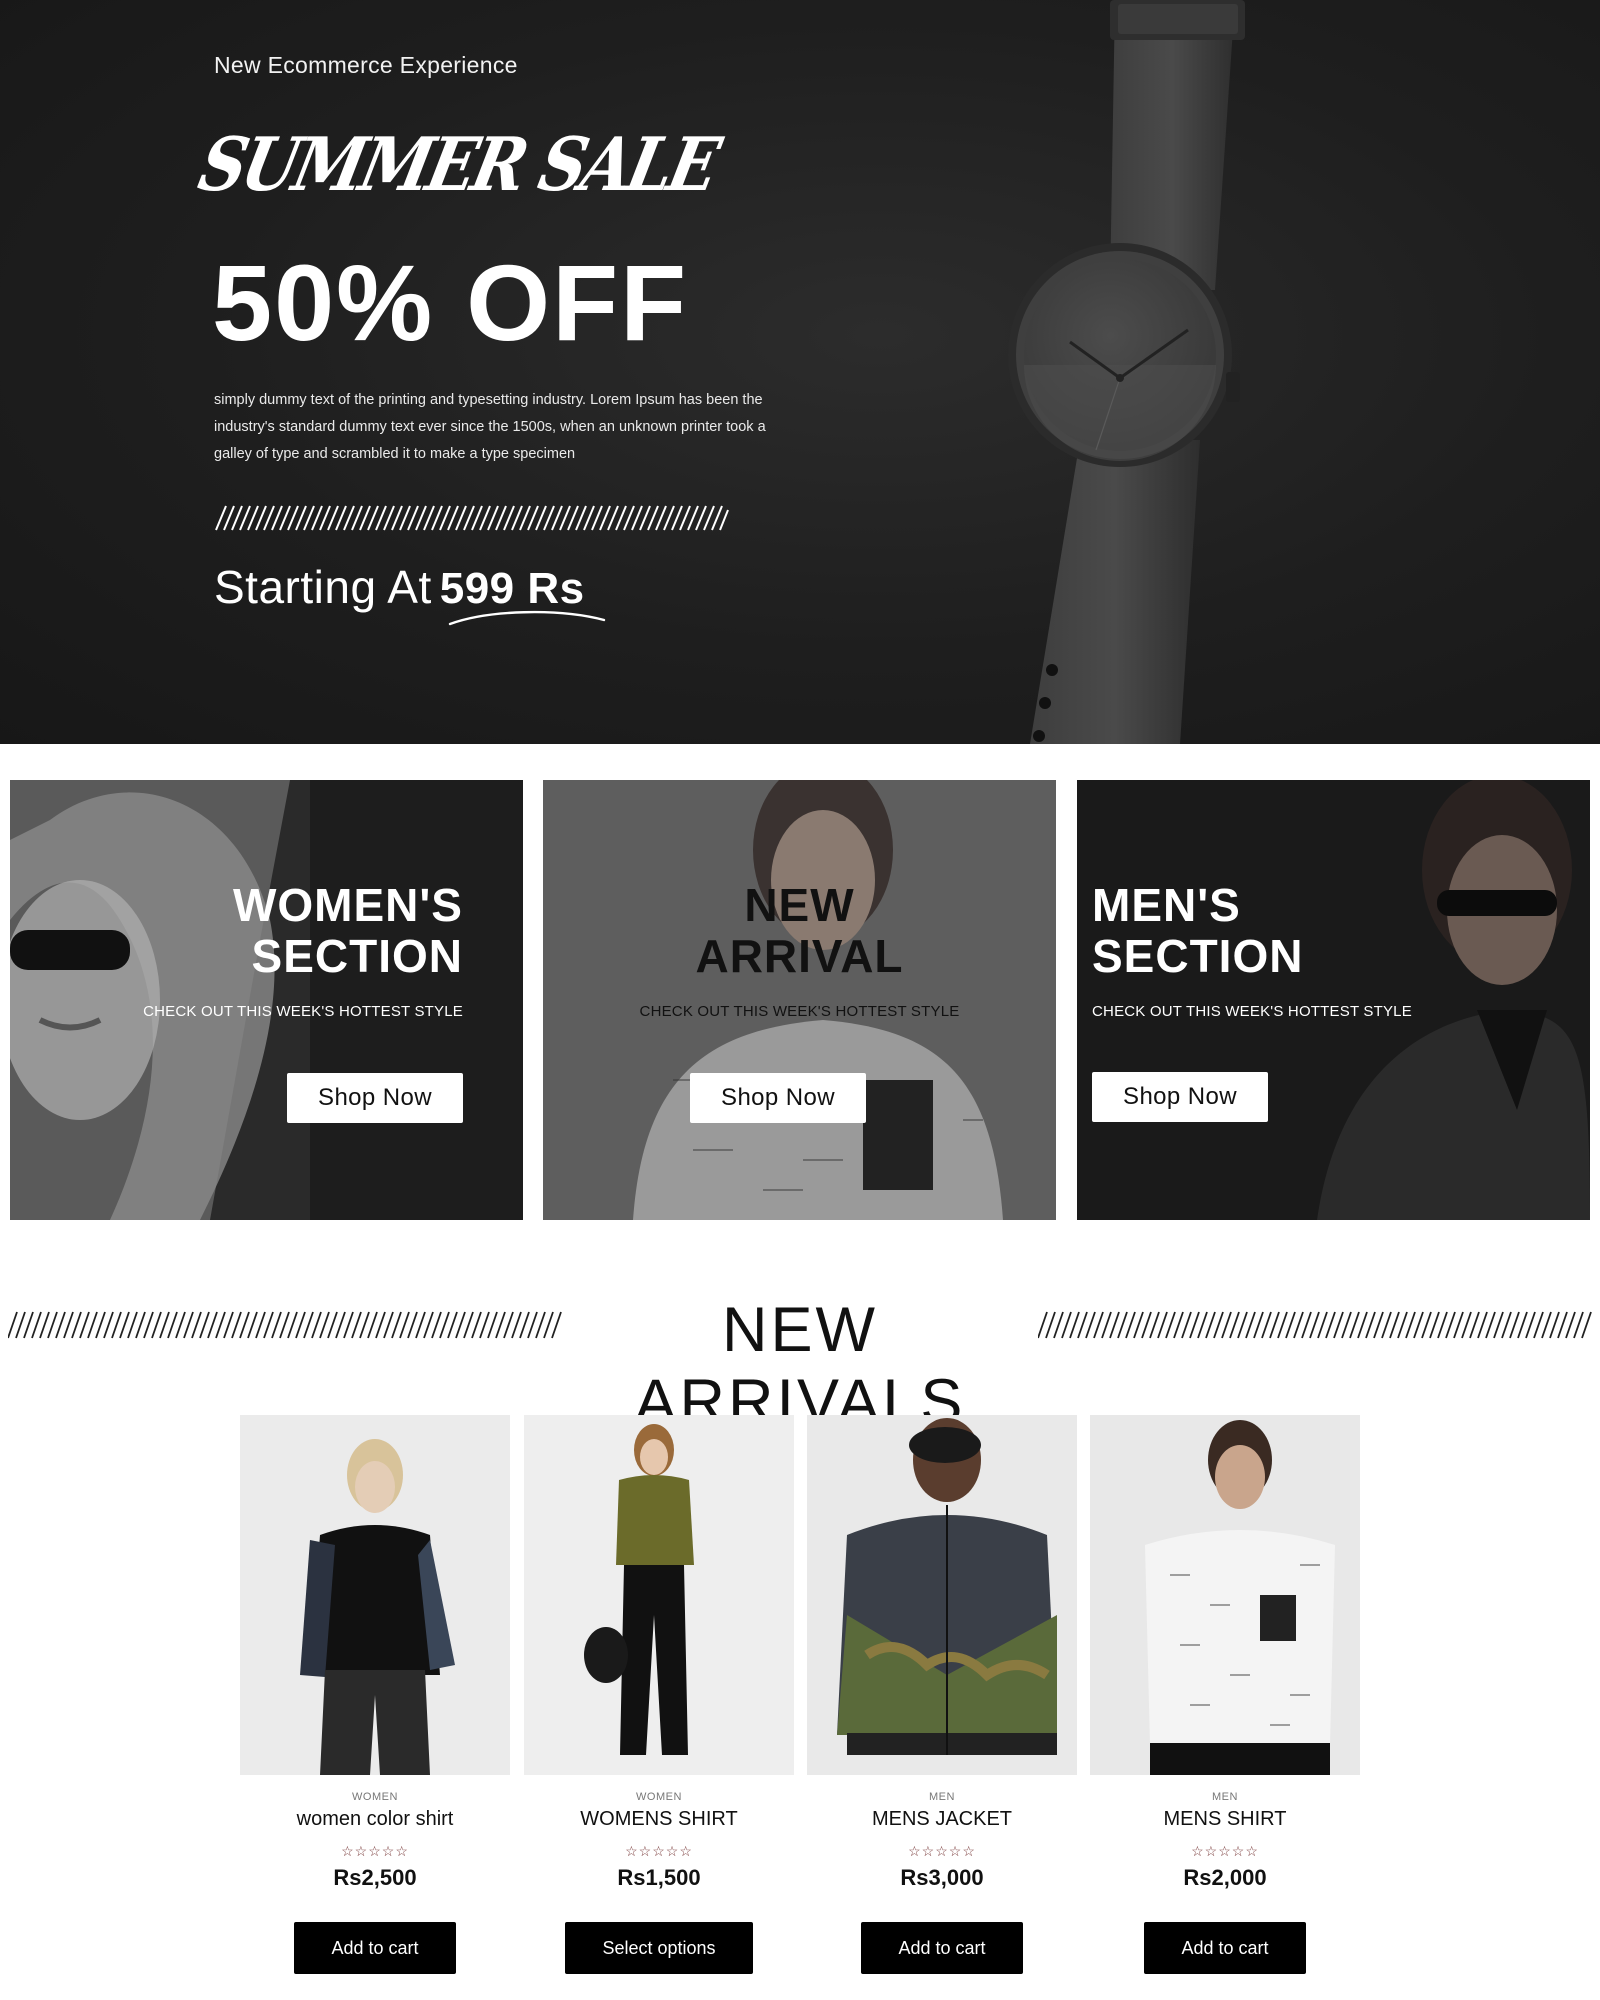 Image resolution: width=1600 pixels, height=2000 pixels. What do you see at coordinates (375, 1098) in the screenshot?
I see `womens-shop-now-button: Shop Now` at bounding box center [375, 1098].